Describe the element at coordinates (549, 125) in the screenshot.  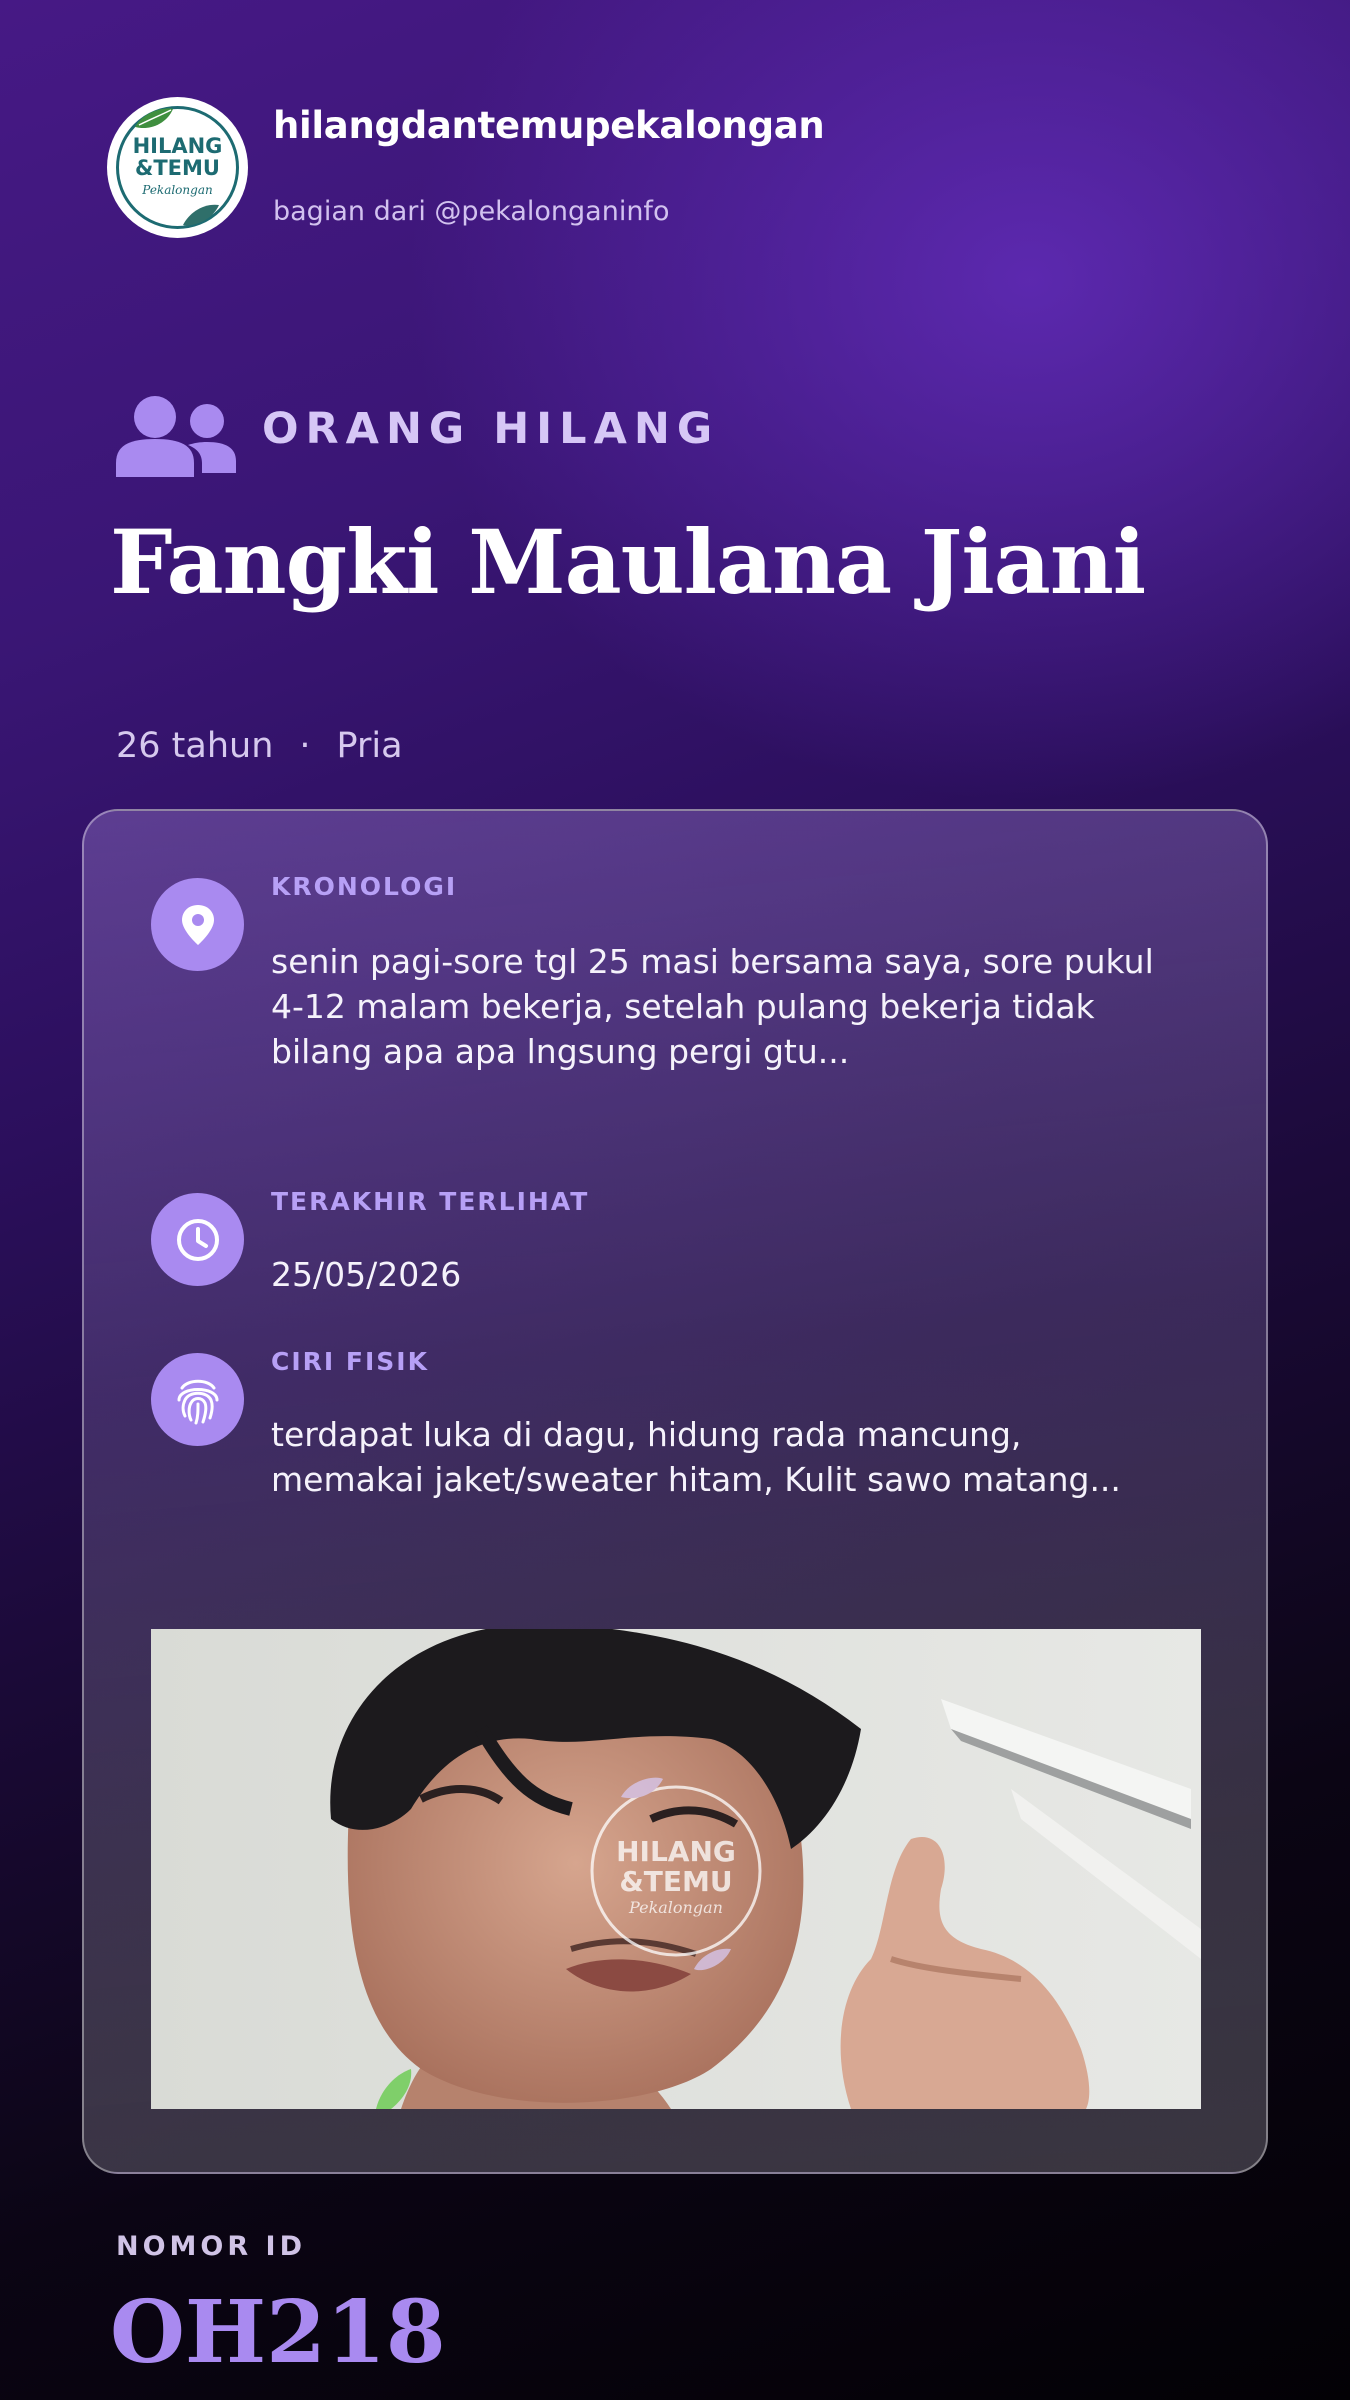
I see `account-handle: hilangdantemupekalongan` at that location.